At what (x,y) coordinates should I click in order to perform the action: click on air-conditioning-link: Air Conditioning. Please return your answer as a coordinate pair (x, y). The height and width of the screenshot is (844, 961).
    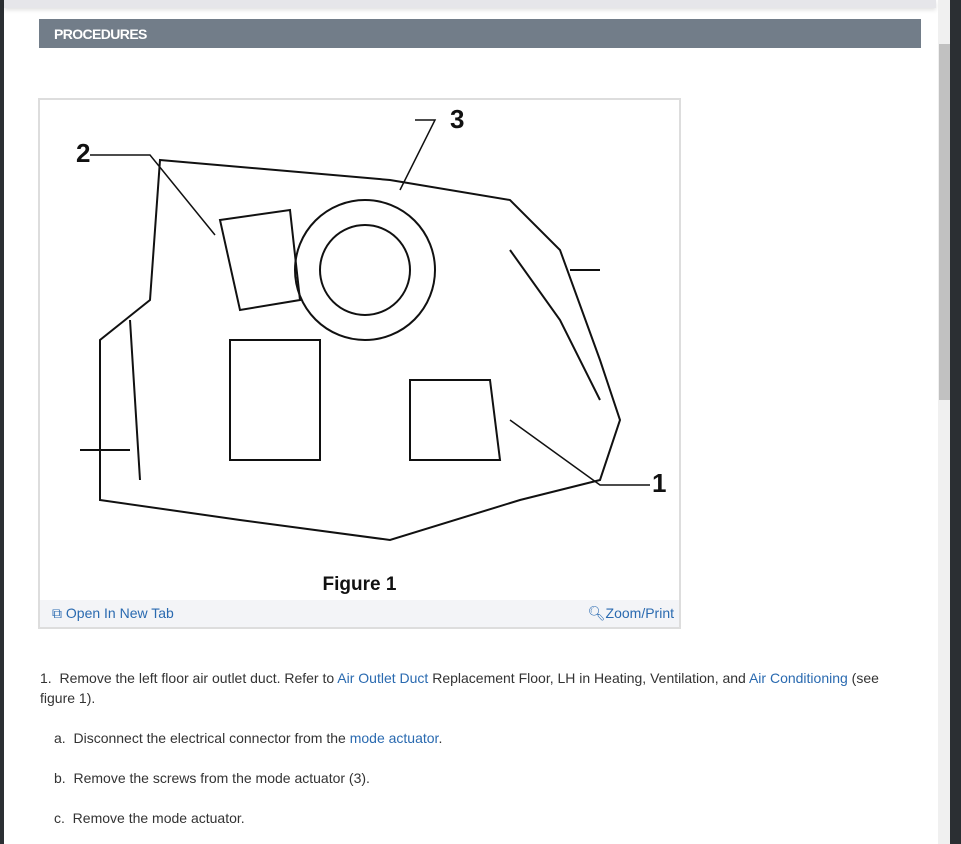
    Looking at the image, I should click on (798, 678).